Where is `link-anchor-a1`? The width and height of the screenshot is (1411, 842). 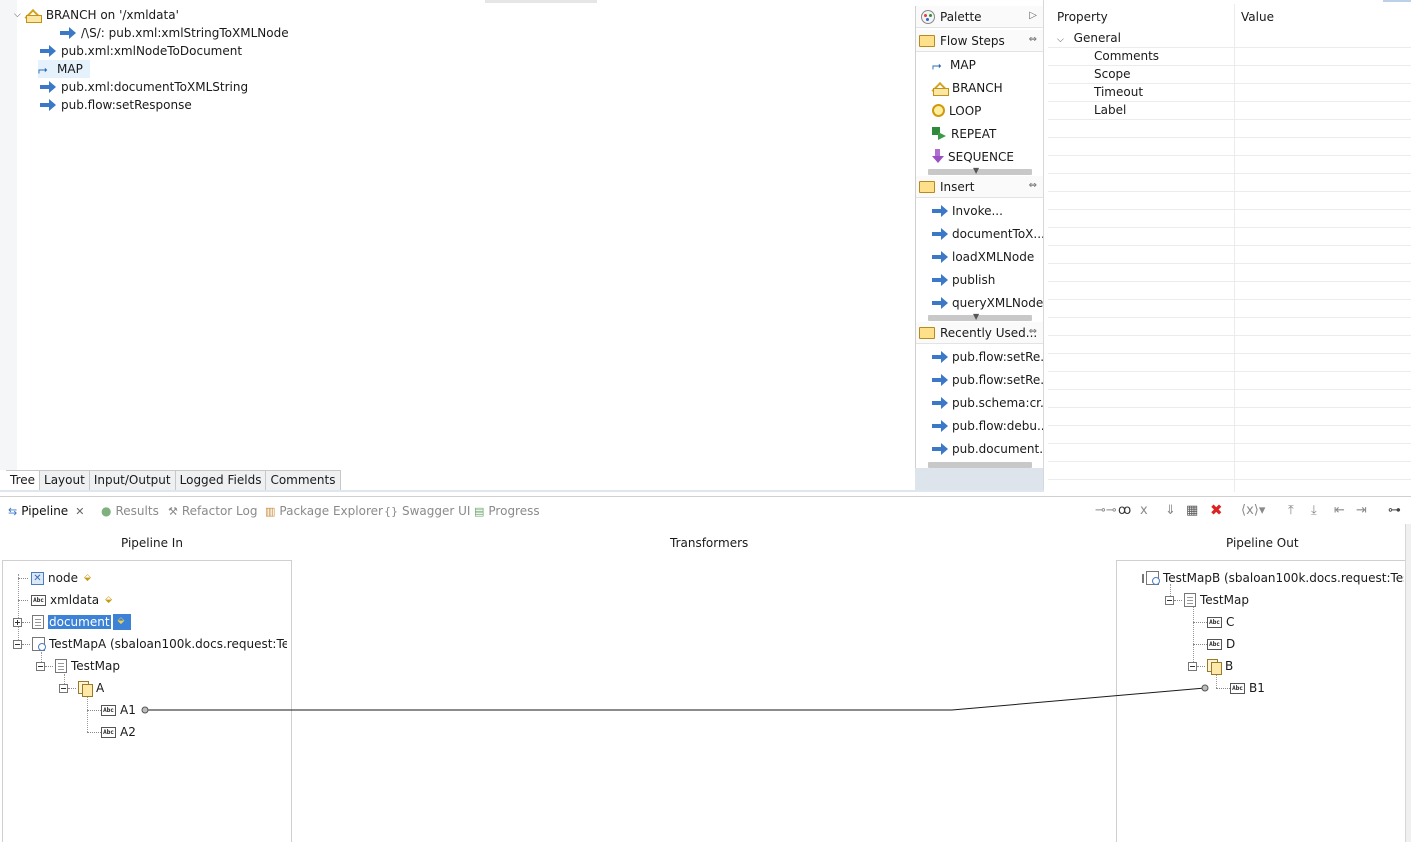 link-anchor-a1 is located at coordinates (145, 710).